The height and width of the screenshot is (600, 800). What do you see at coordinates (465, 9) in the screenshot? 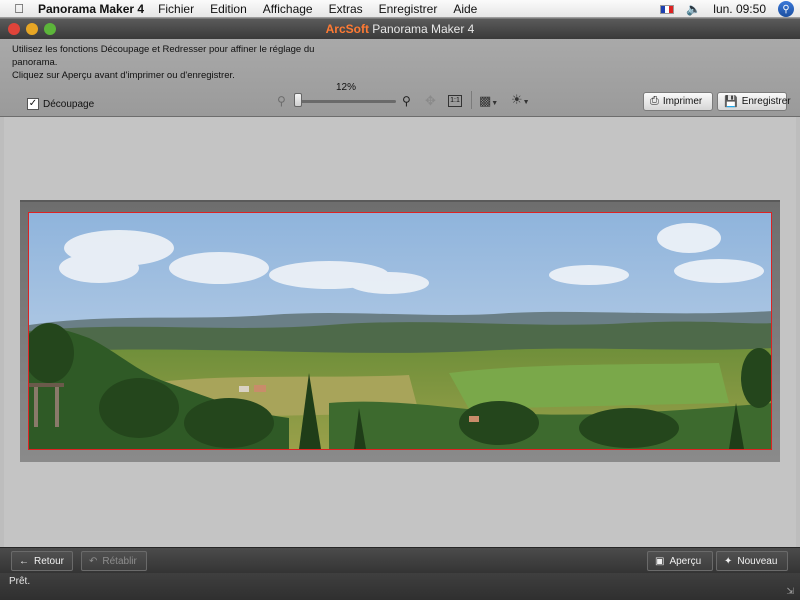
I see `menu-aide: Aide` at bounding box center [465, 9].